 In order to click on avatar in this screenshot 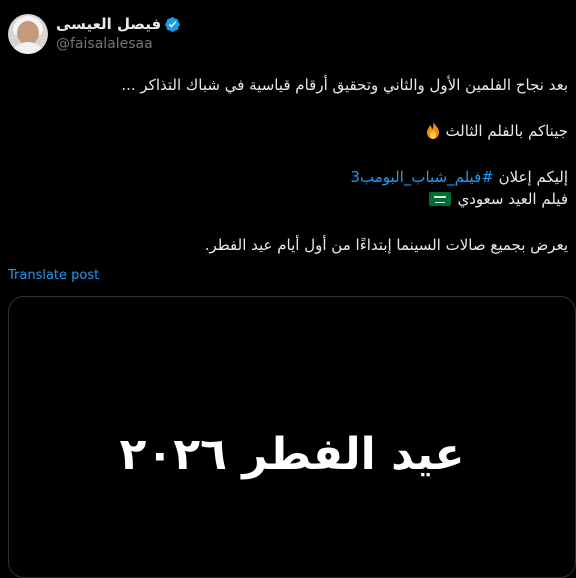, I will do `click(28, 34)`.